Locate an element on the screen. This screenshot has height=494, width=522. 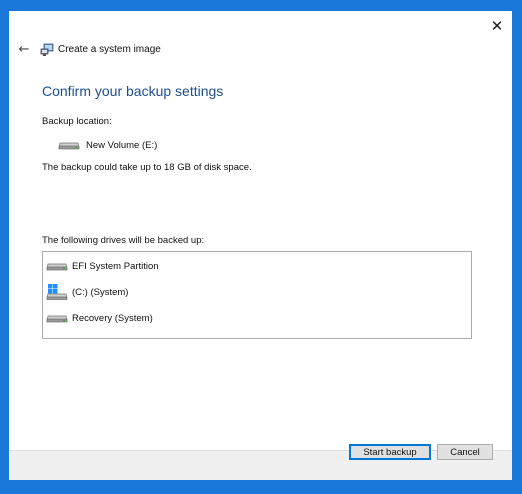
start-backup-button: Start backup is located at coordinates (390, 452).